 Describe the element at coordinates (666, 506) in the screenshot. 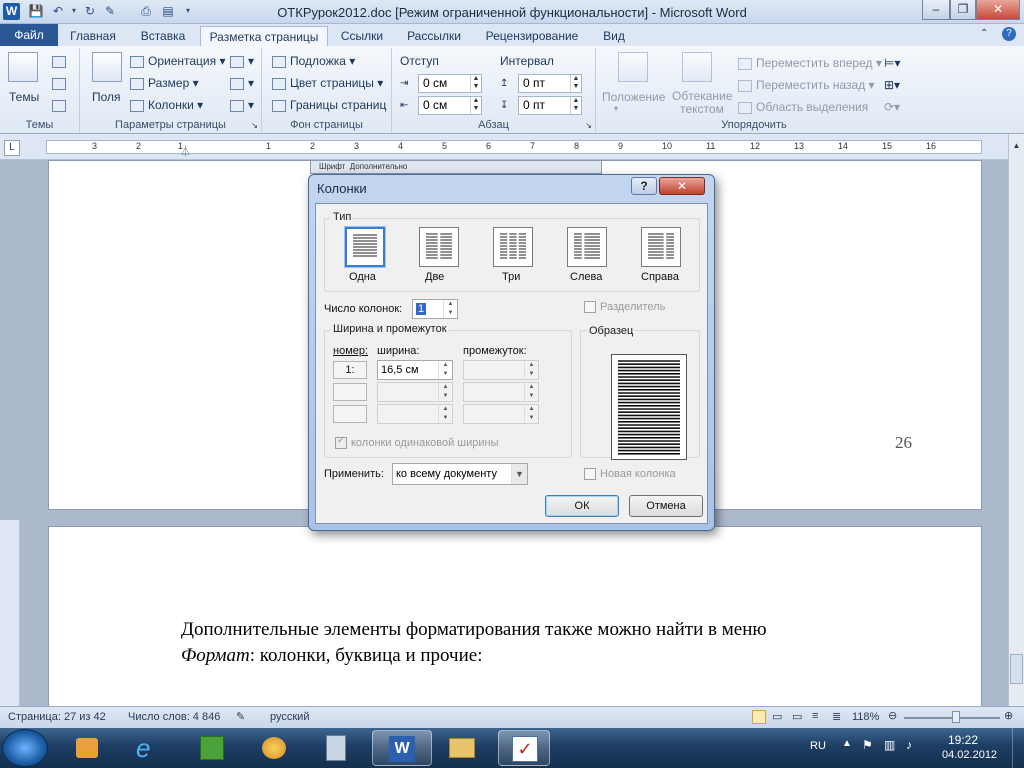

I see `cancel-button: Отмена` at that location.